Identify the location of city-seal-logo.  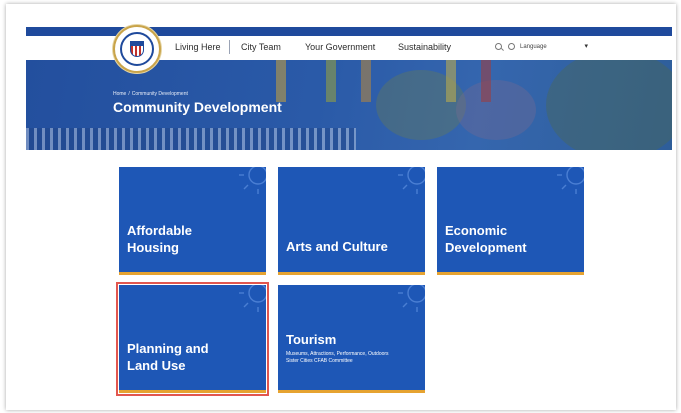
(137, 49).